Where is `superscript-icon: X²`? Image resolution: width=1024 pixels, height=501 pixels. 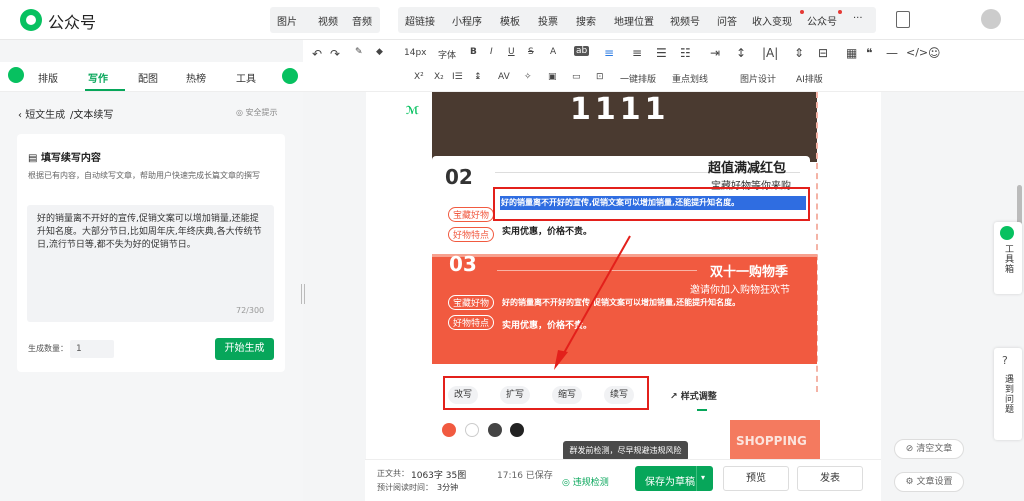
superscript-icon: X² is located at coordinates (419, 77).